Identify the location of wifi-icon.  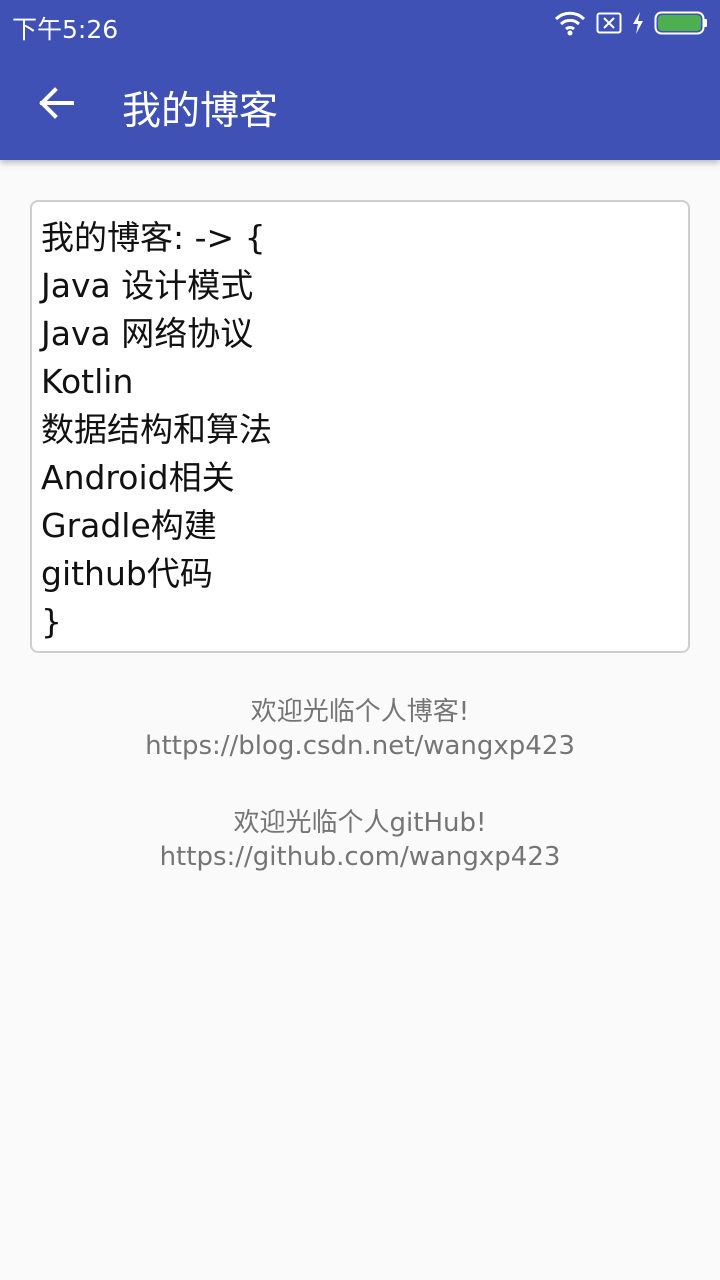
(570, 25).